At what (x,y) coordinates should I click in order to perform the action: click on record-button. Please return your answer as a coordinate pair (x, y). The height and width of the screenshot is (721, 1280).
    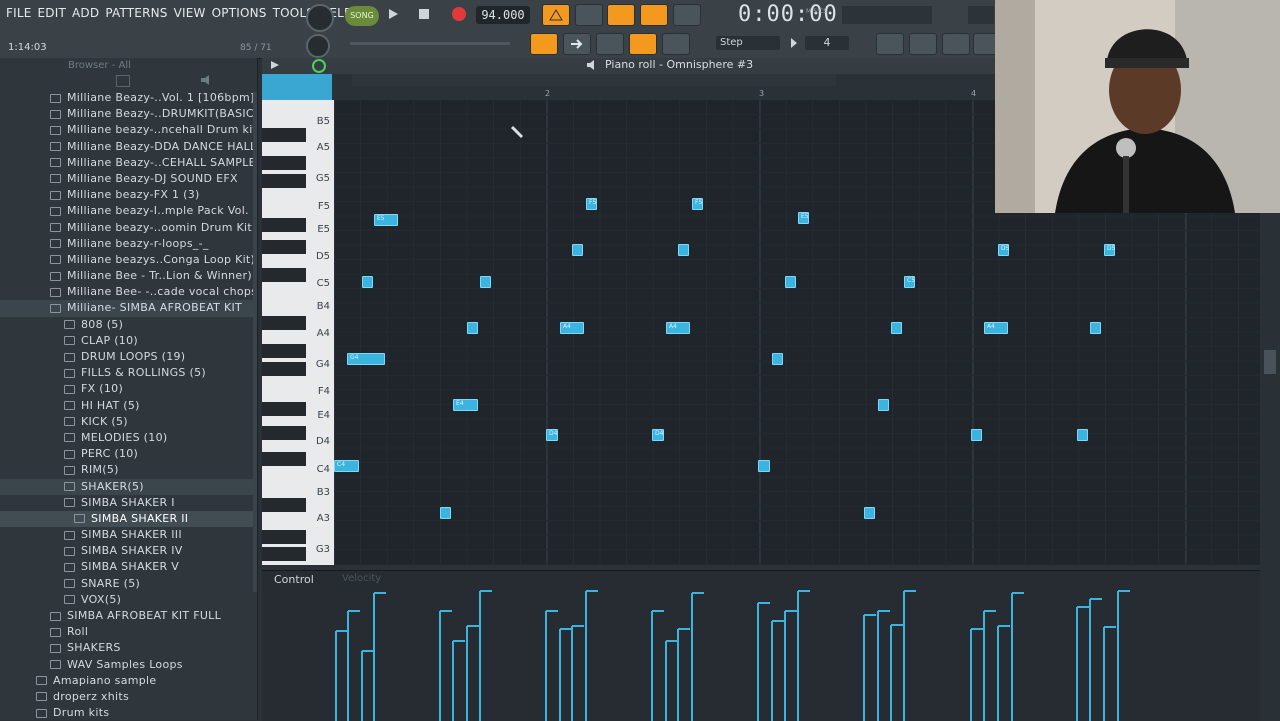
    Looking at the image, I should click on (459, 14).